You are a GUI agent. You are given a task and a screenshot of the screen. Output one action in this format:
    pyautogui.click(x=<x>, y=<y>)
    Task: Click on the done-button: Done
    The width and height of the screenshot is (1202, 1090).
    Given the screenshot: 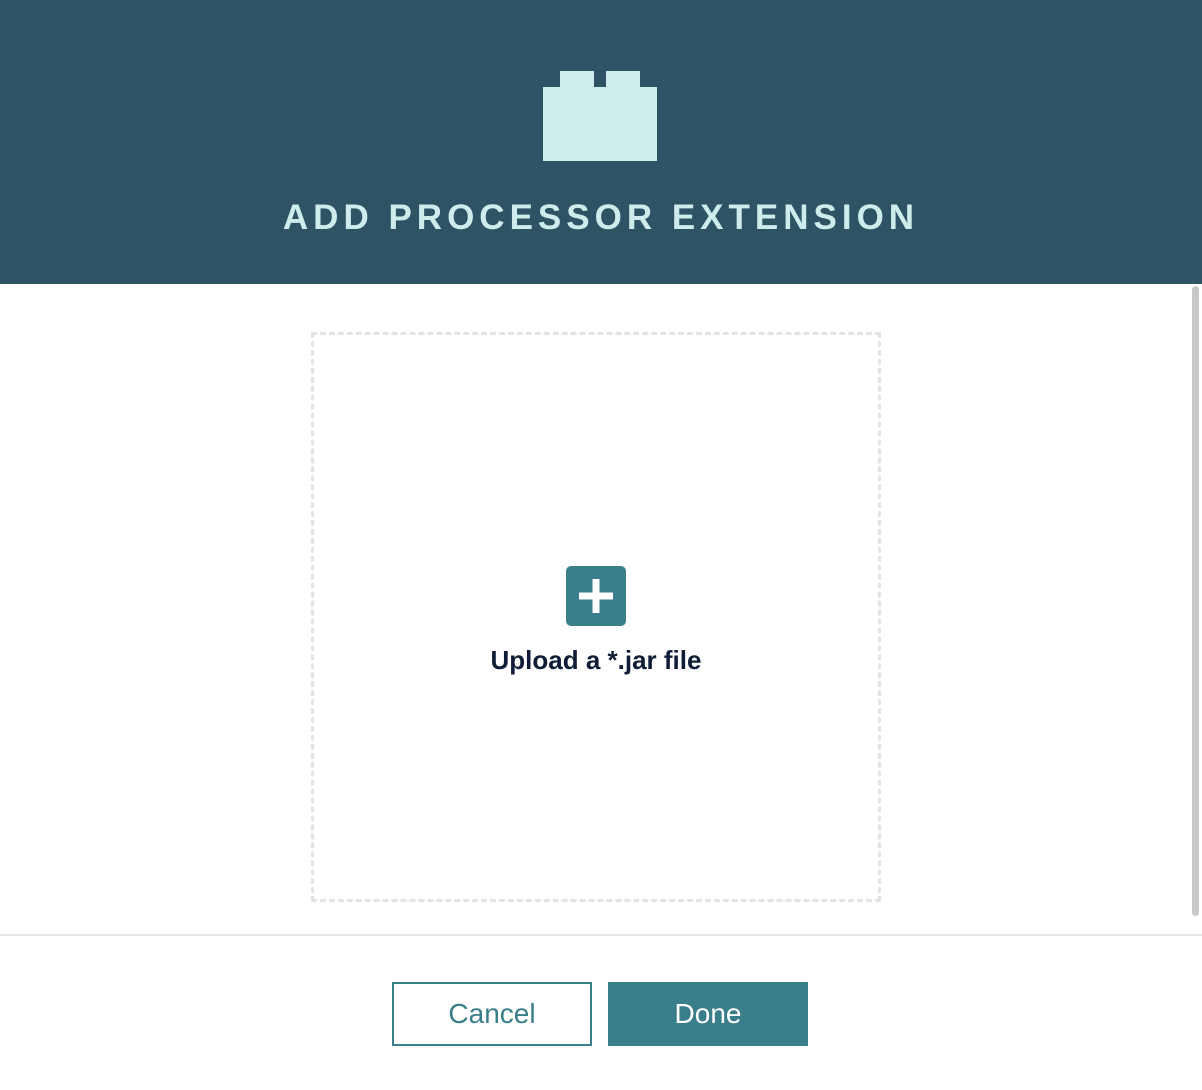 What is the action you would take?
    pyautogui.click(x=708, y=1014)
    